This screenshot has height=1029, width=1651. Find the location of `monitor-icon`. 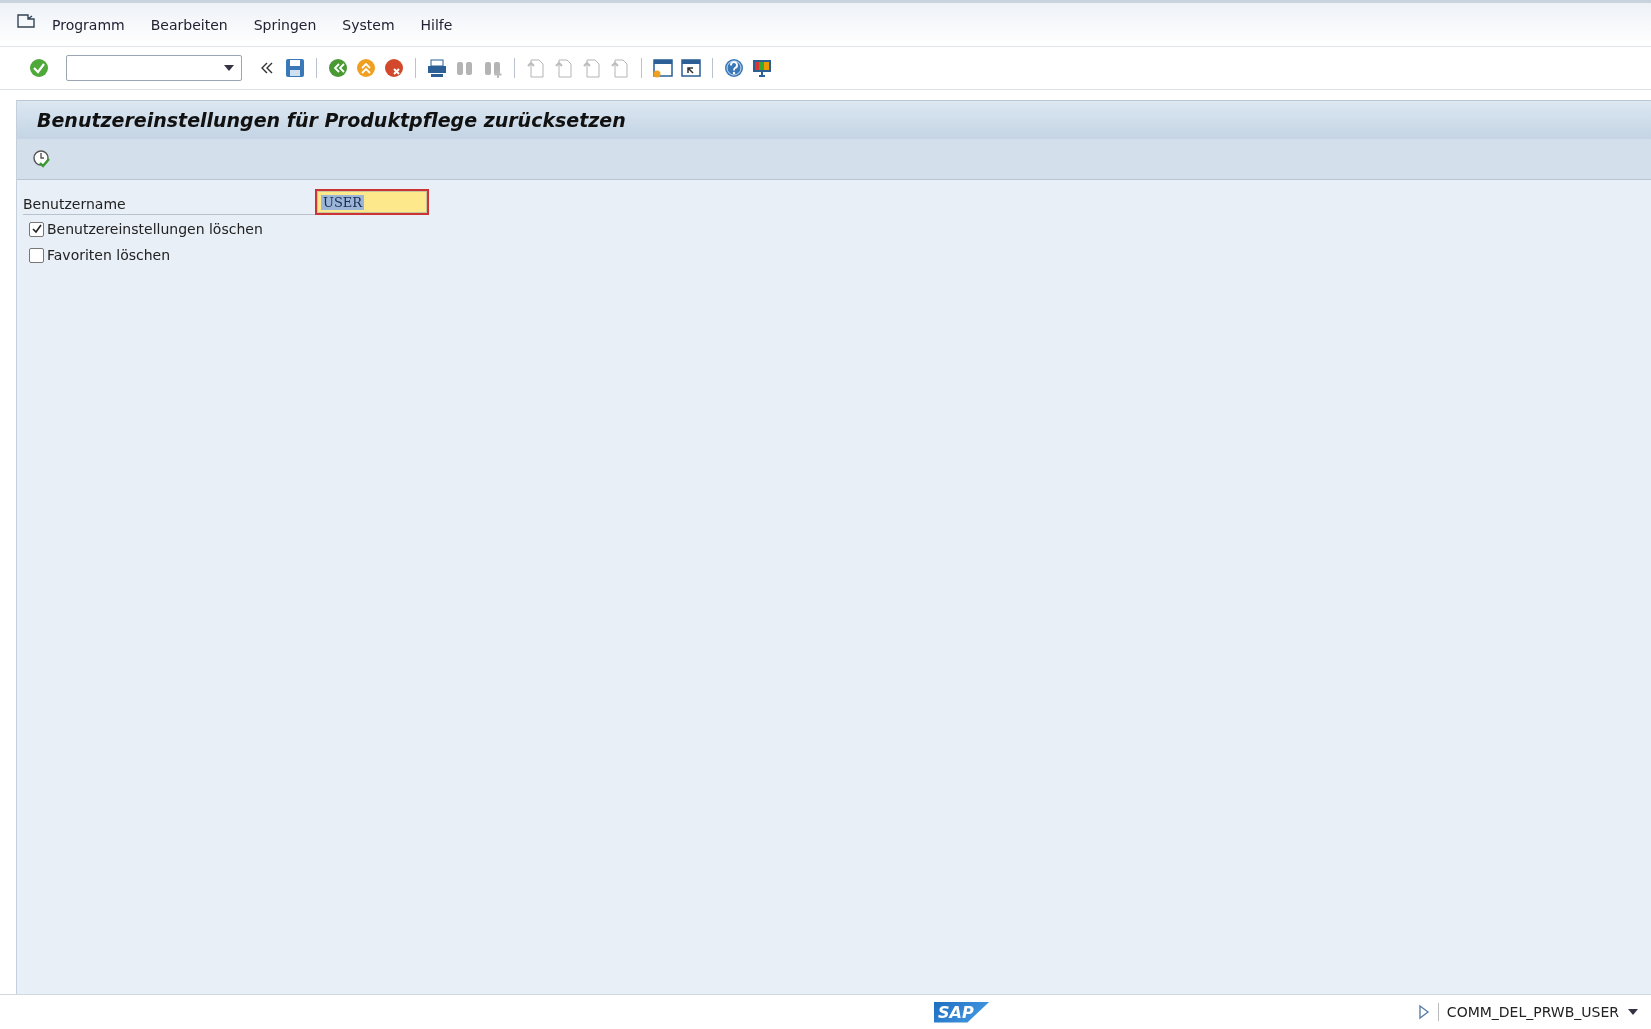

monitor-icon is located at coordinates (762, 68).